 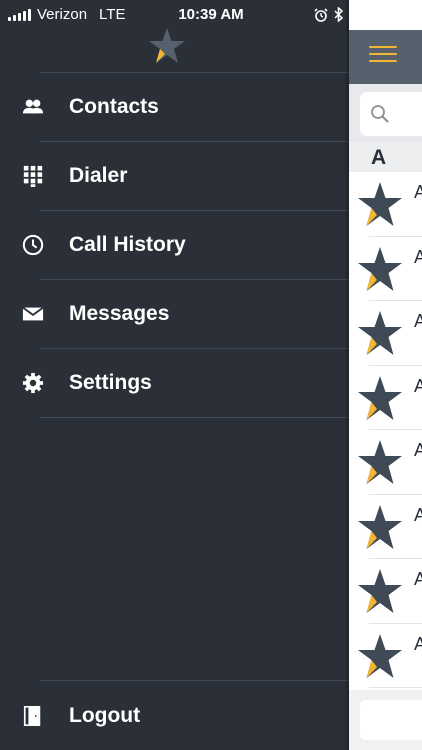 I want to click on menu-item-label: Messages, so click(x=119, y=313).